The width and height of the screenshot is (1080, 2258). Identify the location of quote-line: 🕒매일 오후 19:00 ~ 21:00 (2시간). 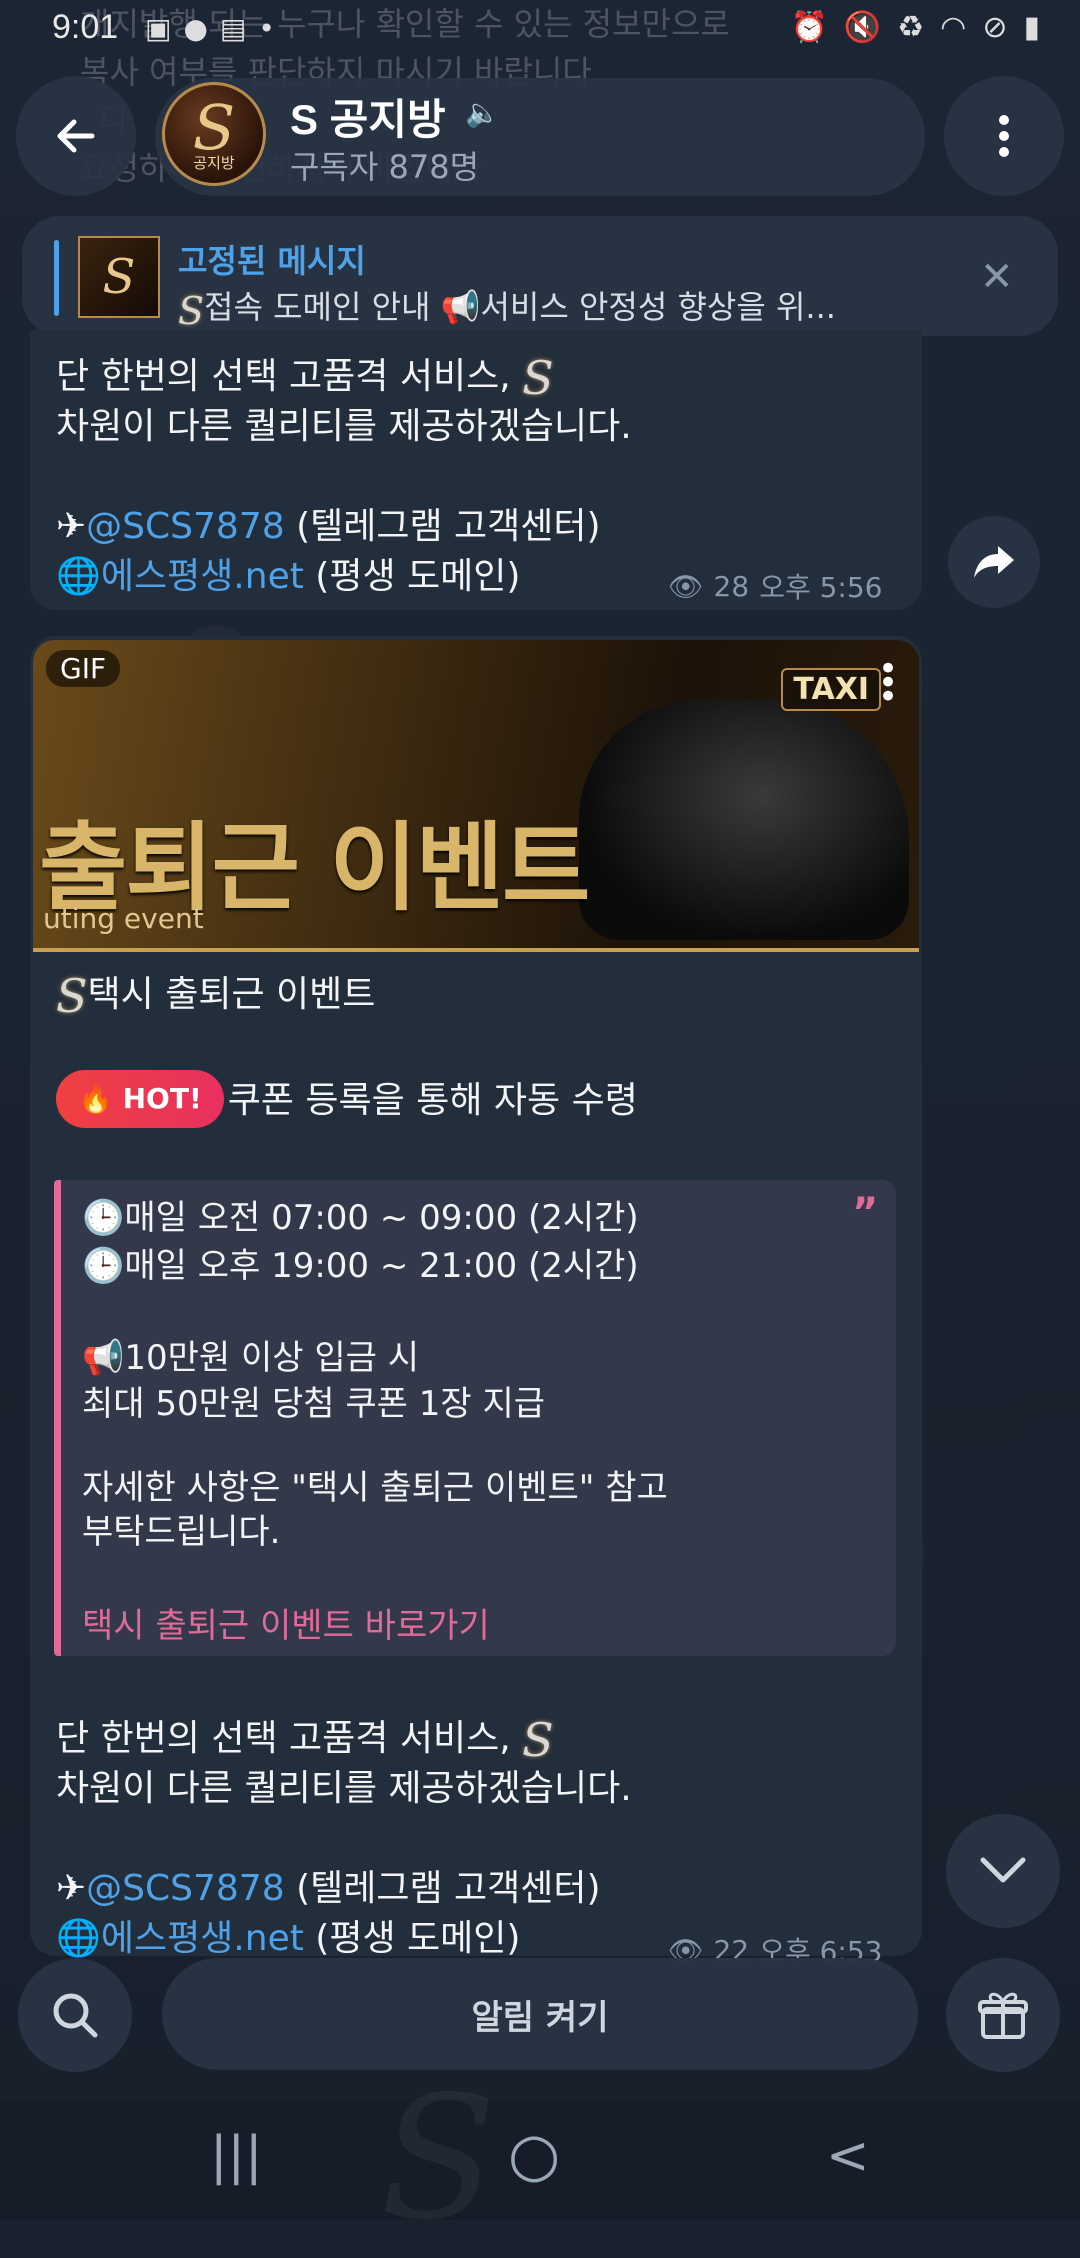
(360, 1266).